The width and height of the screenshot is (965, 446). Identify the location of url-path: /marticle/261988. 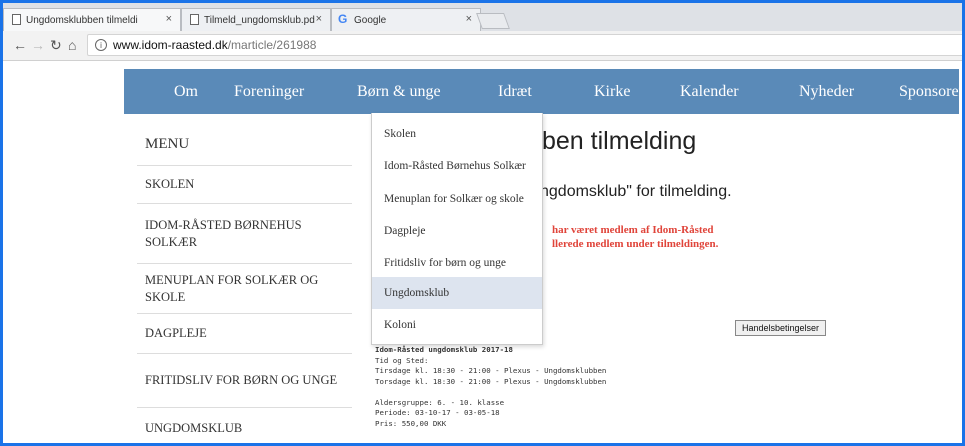
(272, 45).